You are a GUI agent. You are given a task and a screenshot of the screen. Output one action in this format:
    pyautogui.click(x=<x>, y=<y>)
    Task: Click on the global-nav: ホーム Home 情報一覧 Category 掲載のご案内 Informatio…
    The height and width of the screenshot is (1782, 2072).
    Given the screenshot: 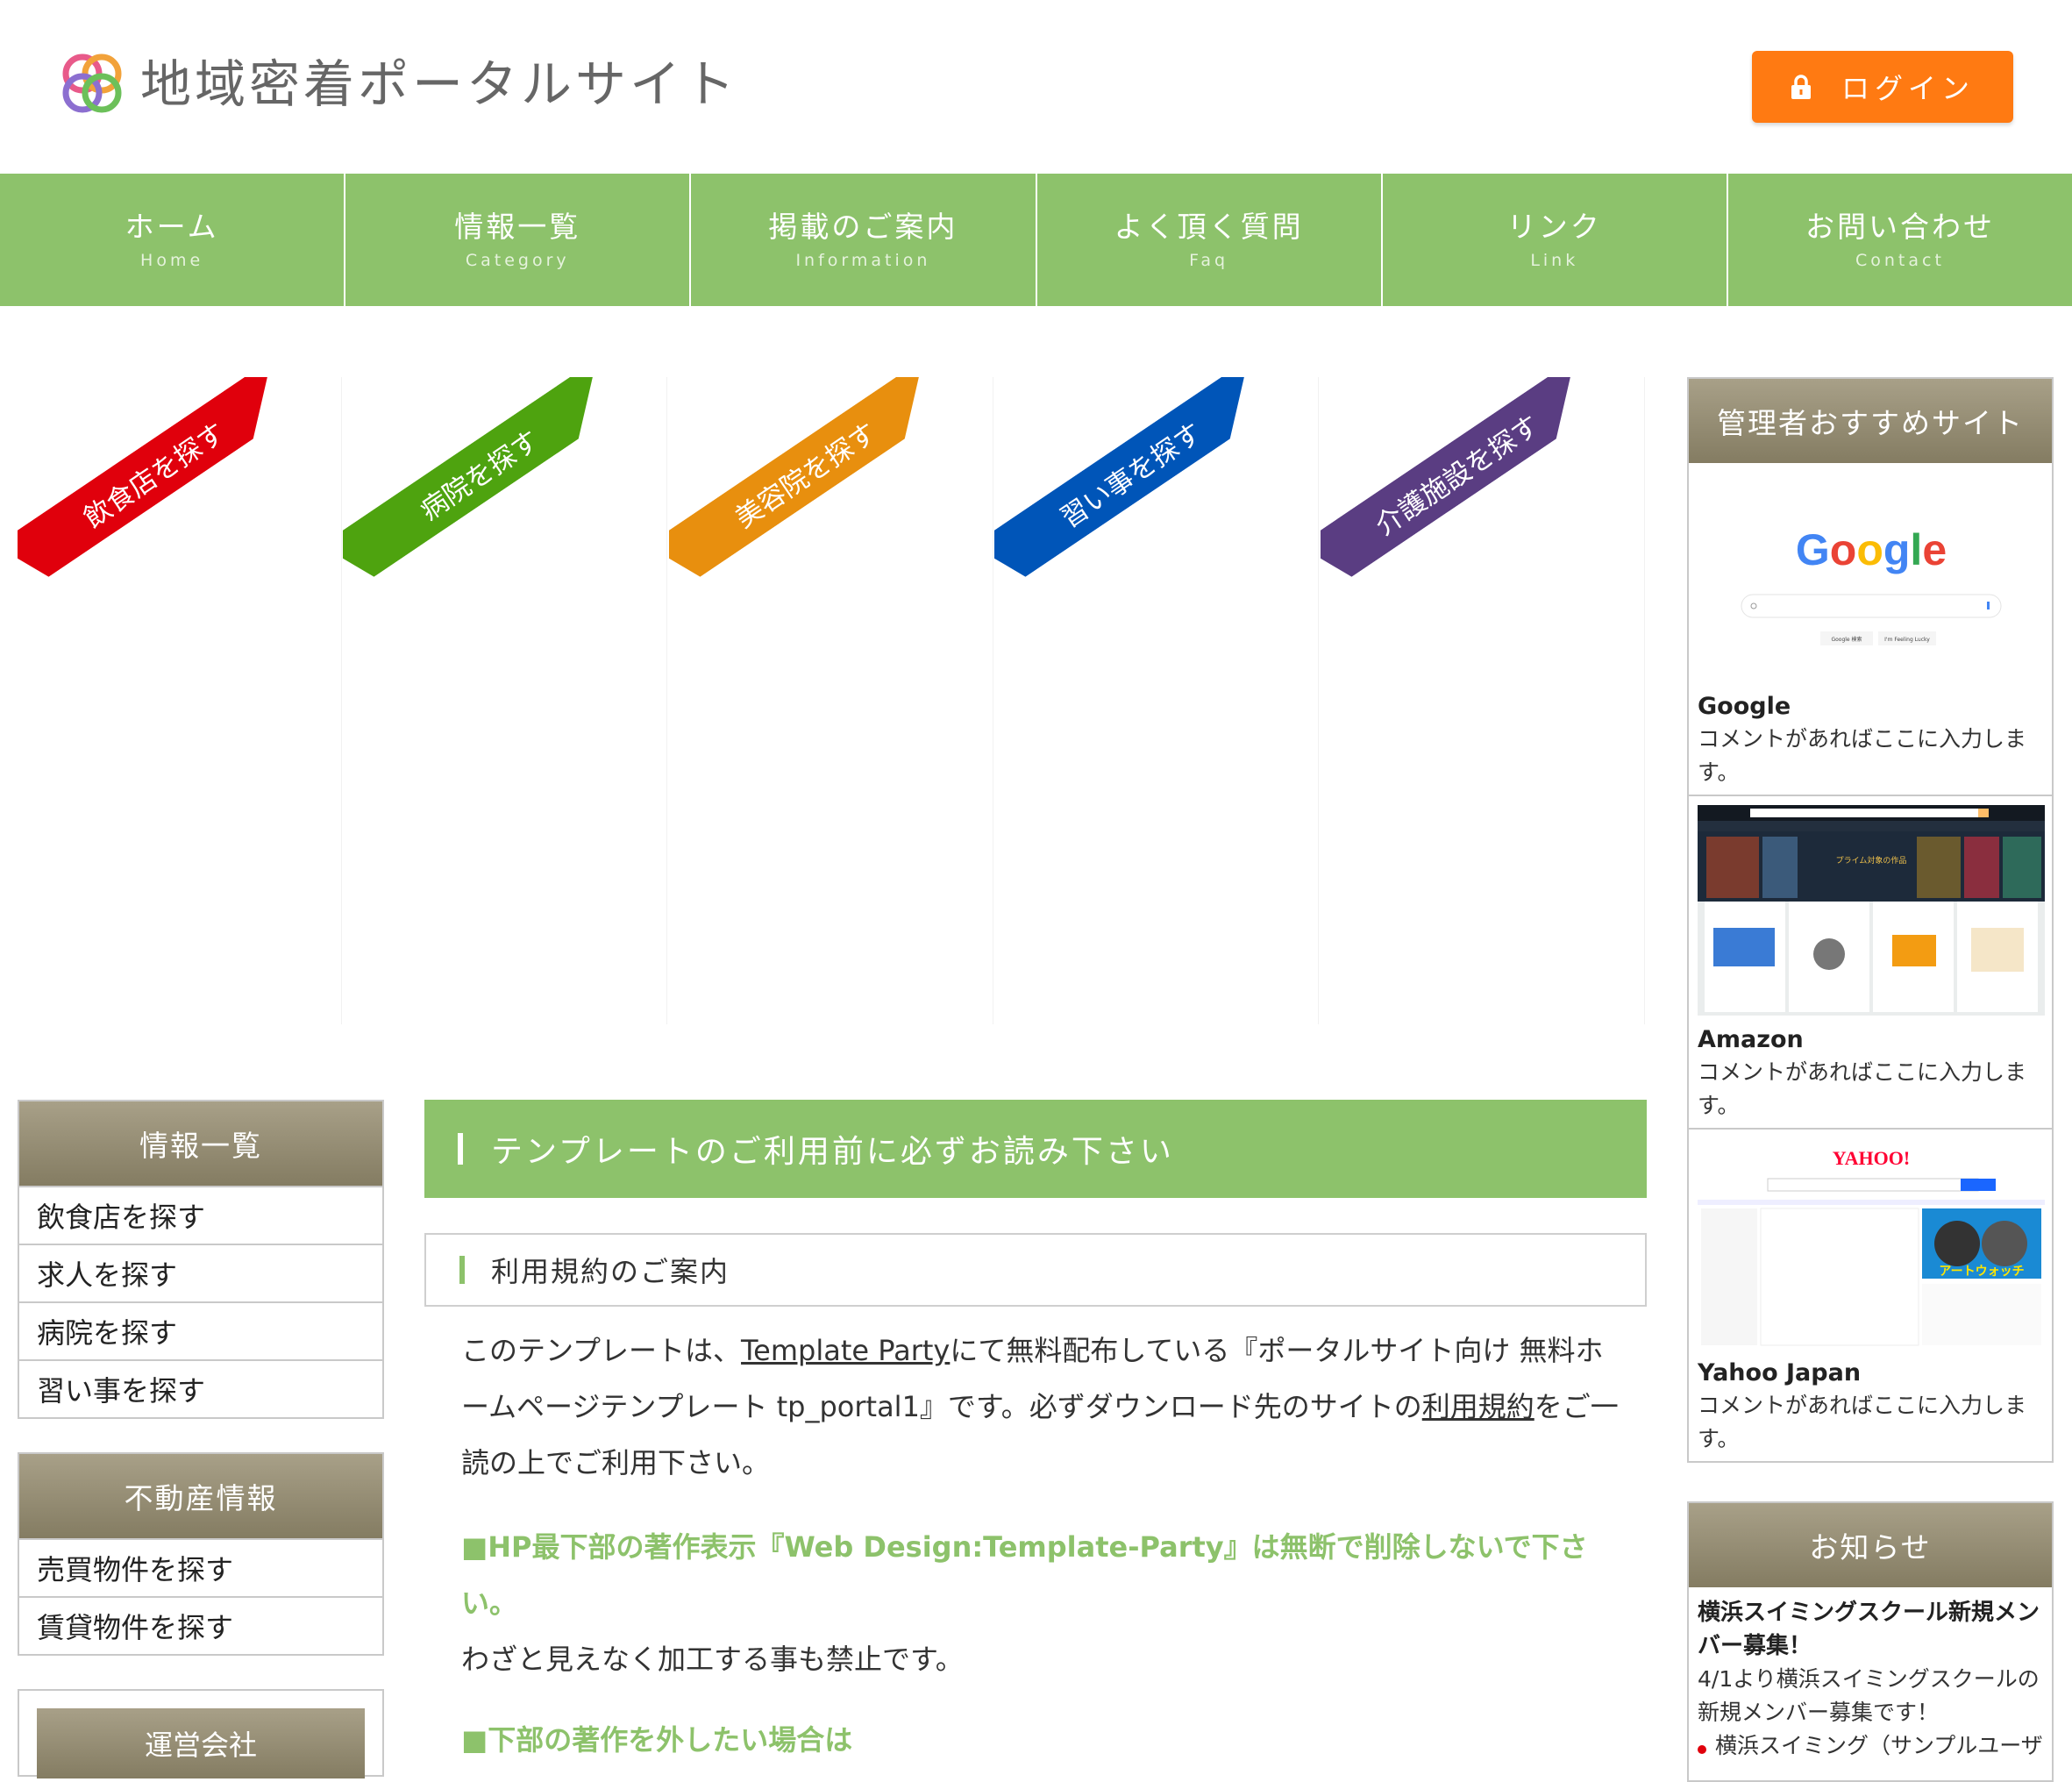 What is the action you would take?
    pyautogui.click(x=1036, y=240)
    